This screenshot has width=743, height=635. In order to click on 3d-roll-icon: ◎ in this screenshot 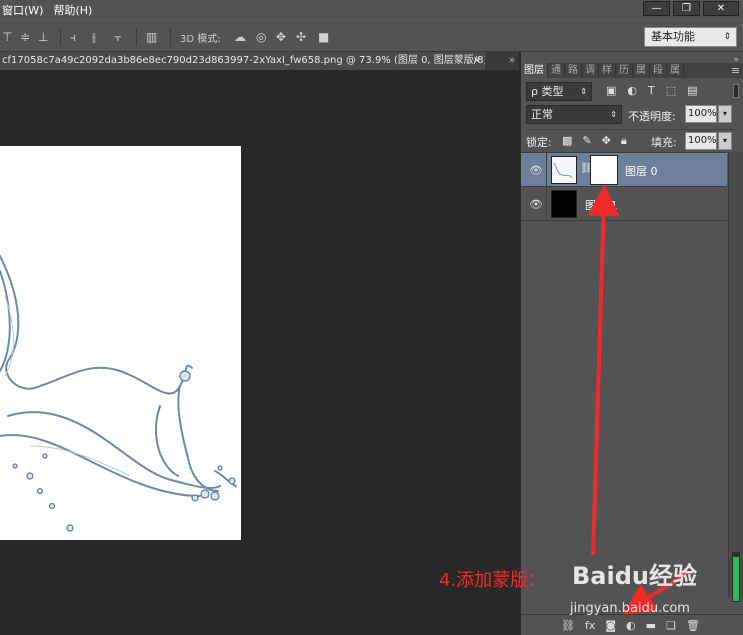, I will do `click(261, 37)`.